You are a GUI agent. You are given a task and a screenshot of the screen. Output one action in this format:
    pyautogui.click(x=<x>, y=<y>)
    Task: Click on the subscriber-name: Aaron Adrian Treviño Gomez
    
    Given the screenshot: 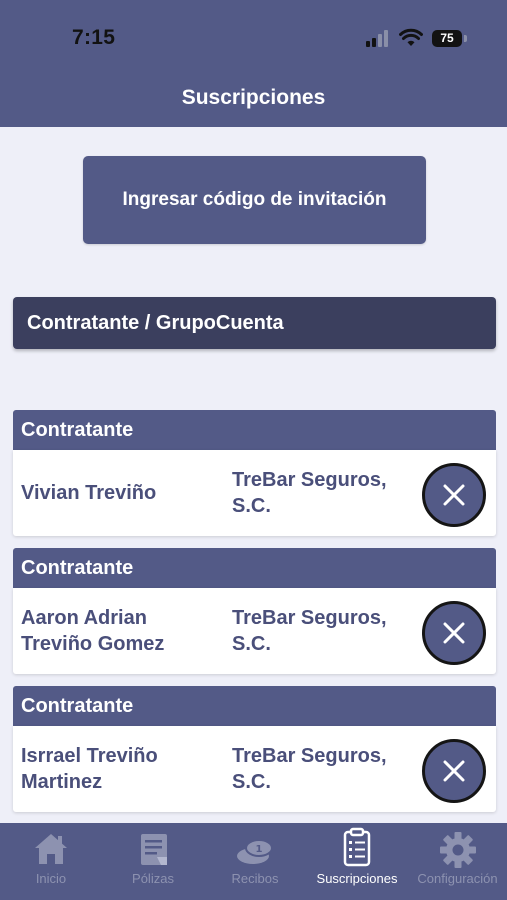 What is the action you would take?
    pyautogui.click(x=93, y=631)
    